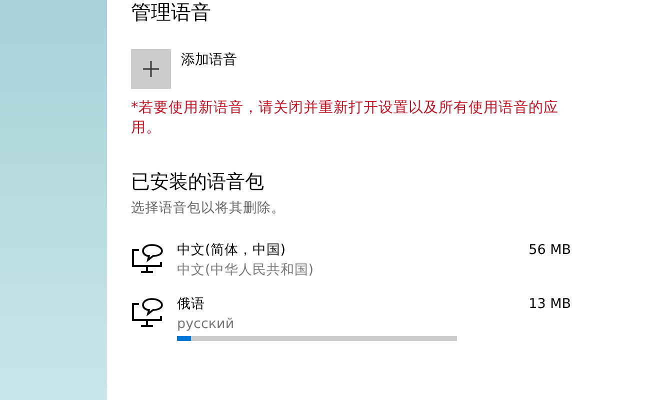  I want to click on add-language-button, so click(151, 69).